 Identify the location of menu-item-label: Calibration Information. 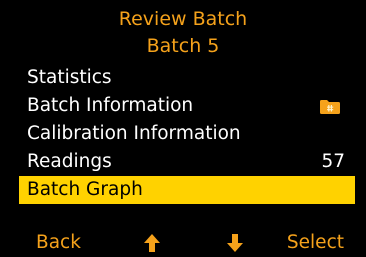
(134, 133).